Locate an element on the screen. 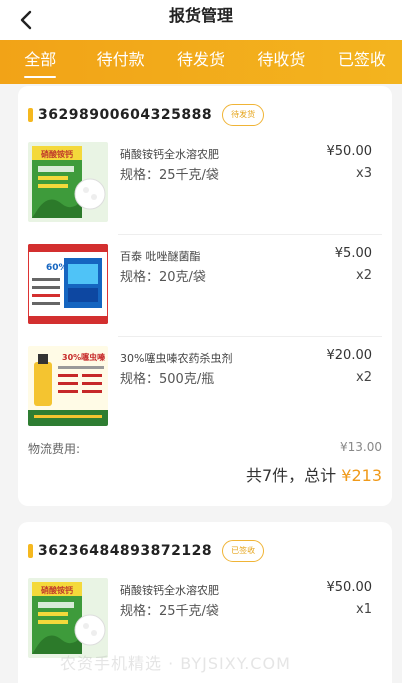 Image resolution: width=402 pixels, height=683 pixels. tab-pending-payment: 待付款 is located at coordinates (120, 62).